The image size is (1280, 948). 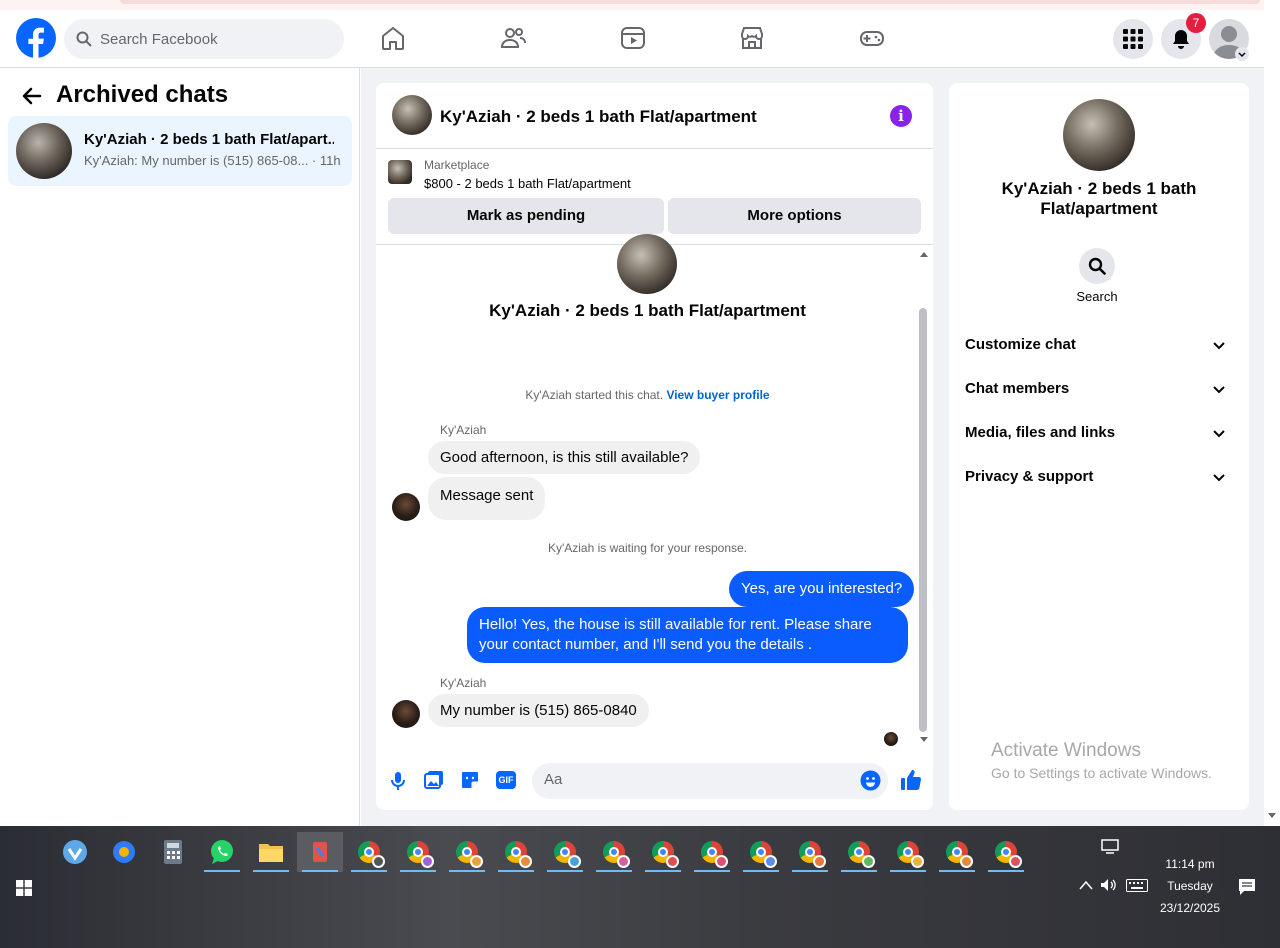 What do you see at coordinates (1190, 886) in the screenshot?
I see `clock-day: Tuesday` at bounding box center [1190, 886].